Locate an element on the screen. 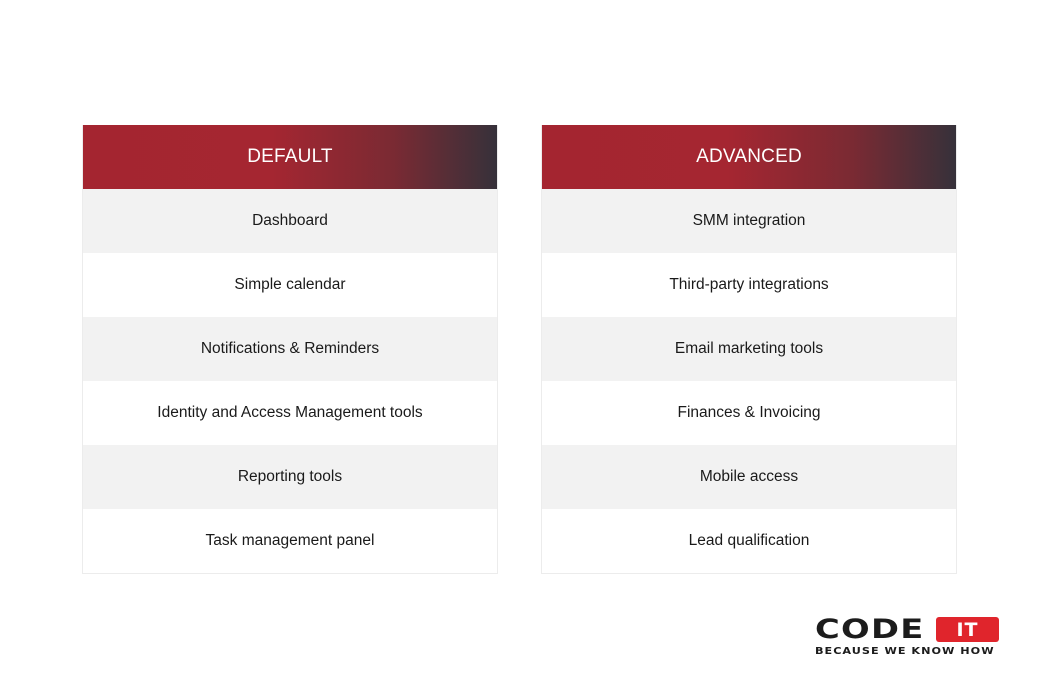 The height and width of the screenshot is (695, 1042). table-row: Finances & Invoicing is located at coordinates (749, 413).